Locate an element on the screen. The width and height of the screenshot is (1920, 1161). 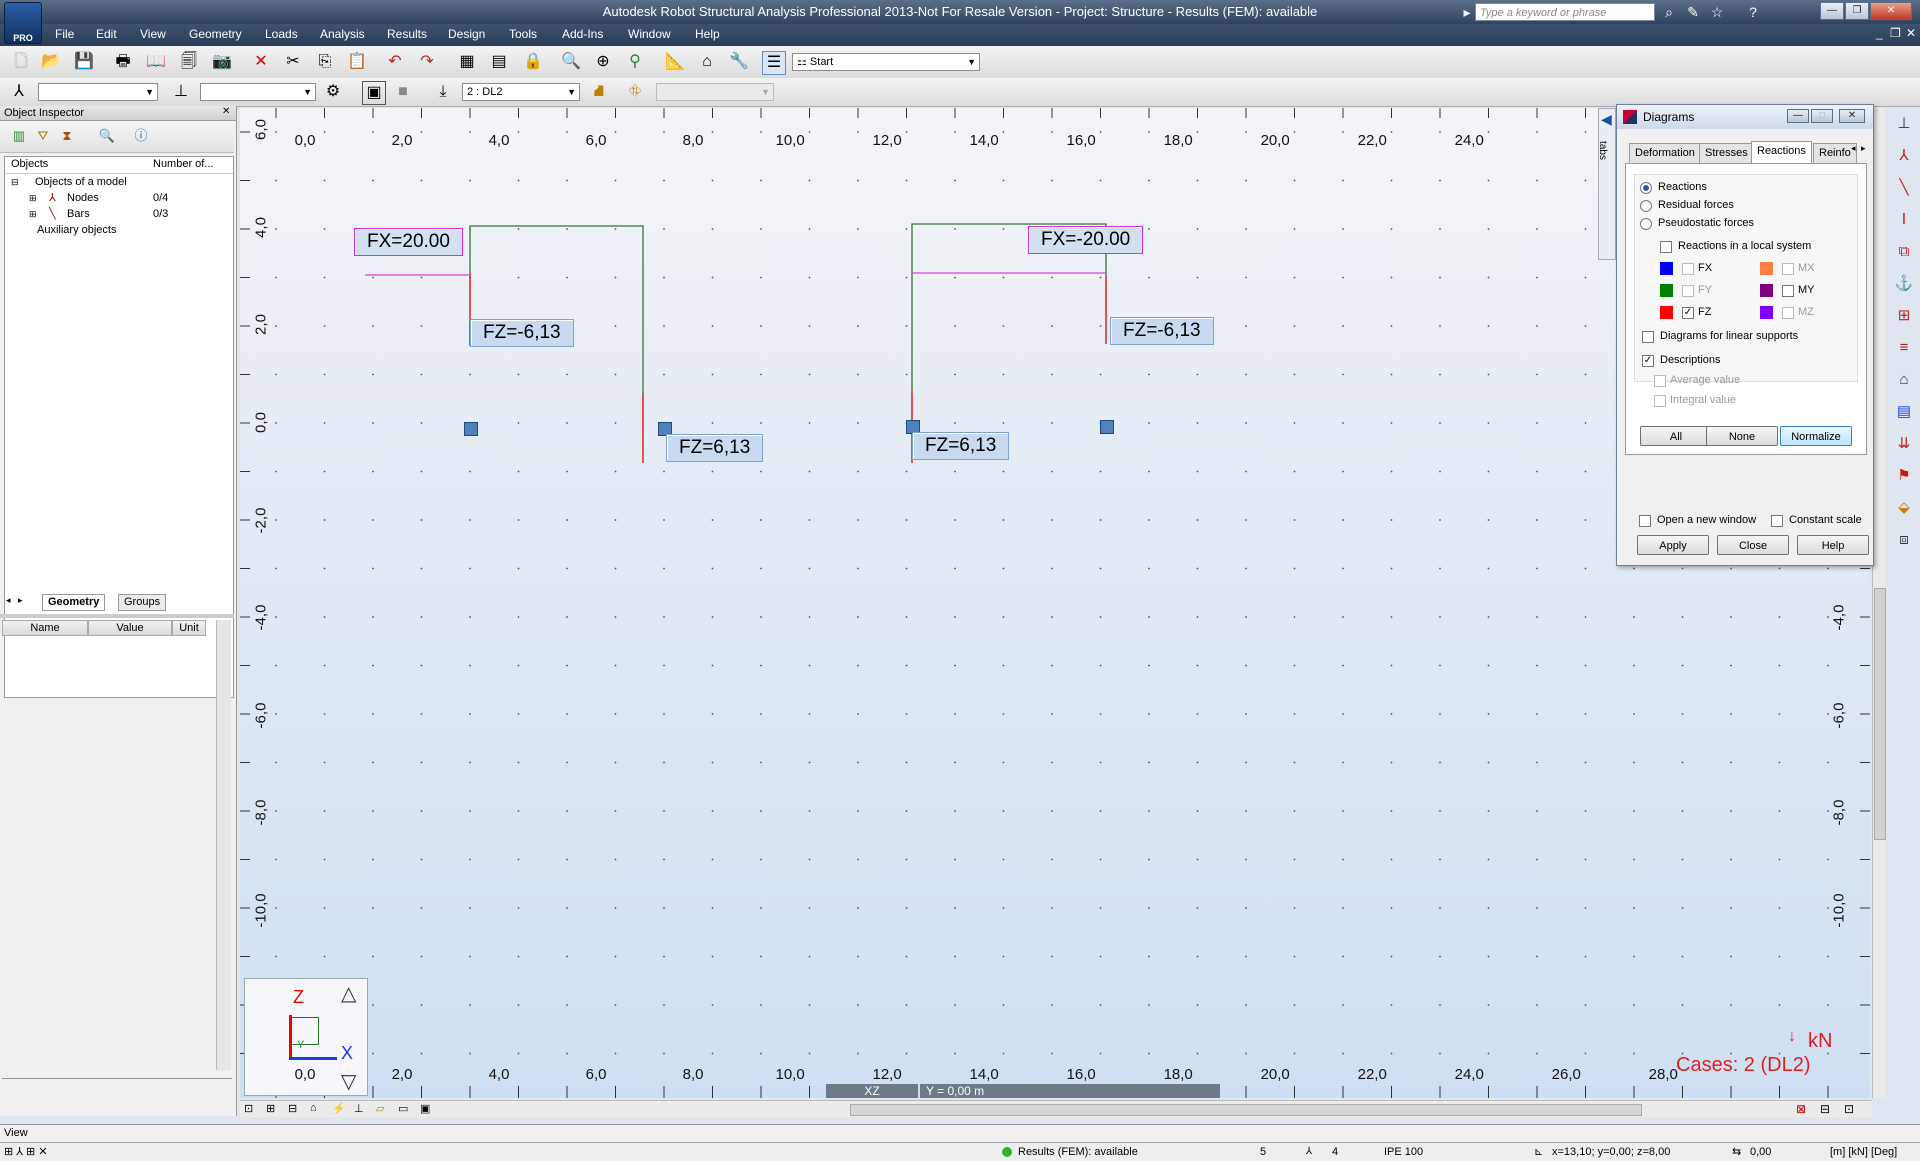
view-tool-strip: ⊡ ⊞ ⊟ ⌂ ⚡ ⊥ ▱ ▭ ▣ is located at coordinates (349, 1109).